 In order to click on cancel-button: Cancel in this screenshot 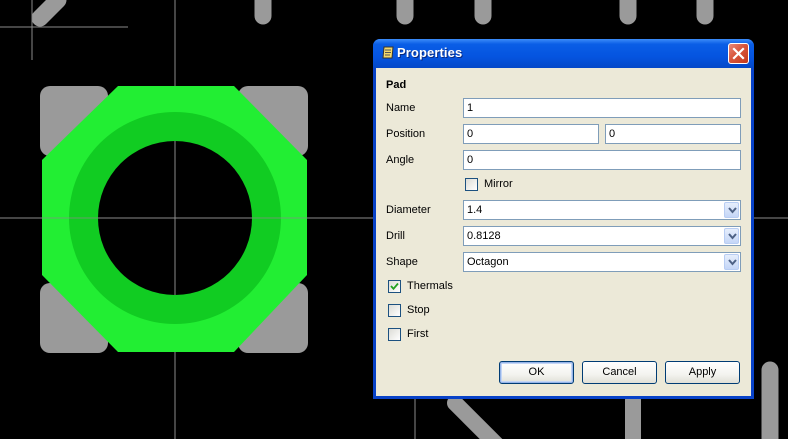, I will do `click(619, 372)`.